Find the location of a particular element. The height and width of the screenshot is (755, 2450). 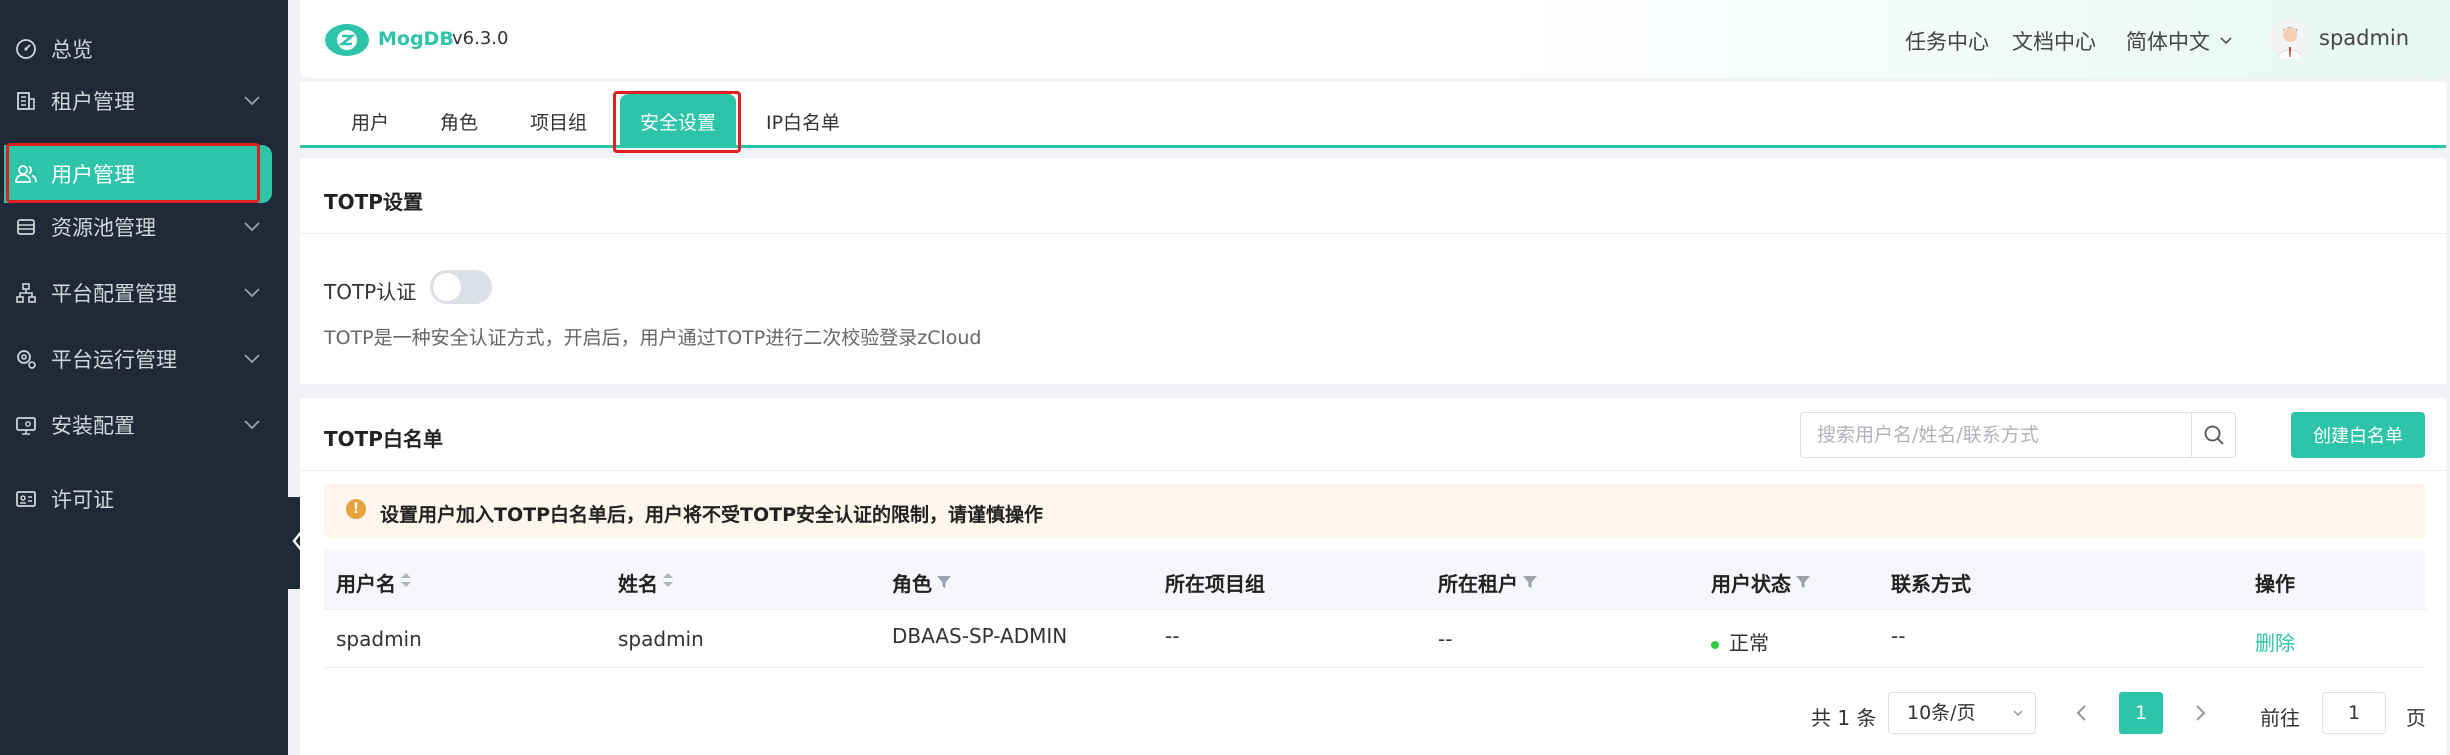

tab-users: 用户 is located at coordinates (370, 121).